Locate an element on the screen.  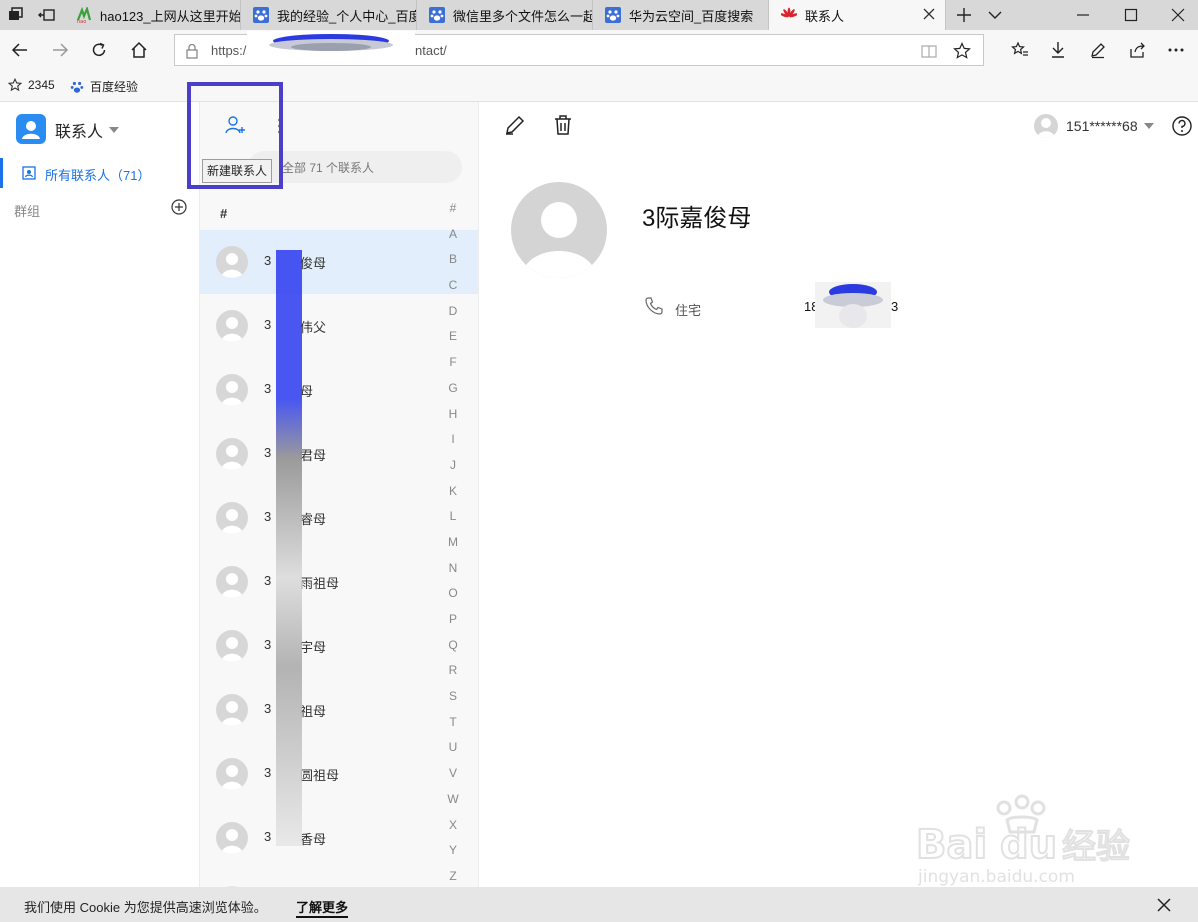
tab-huawei-search: 华为云空间_百度搜索 is located at coordinates (681, 15).